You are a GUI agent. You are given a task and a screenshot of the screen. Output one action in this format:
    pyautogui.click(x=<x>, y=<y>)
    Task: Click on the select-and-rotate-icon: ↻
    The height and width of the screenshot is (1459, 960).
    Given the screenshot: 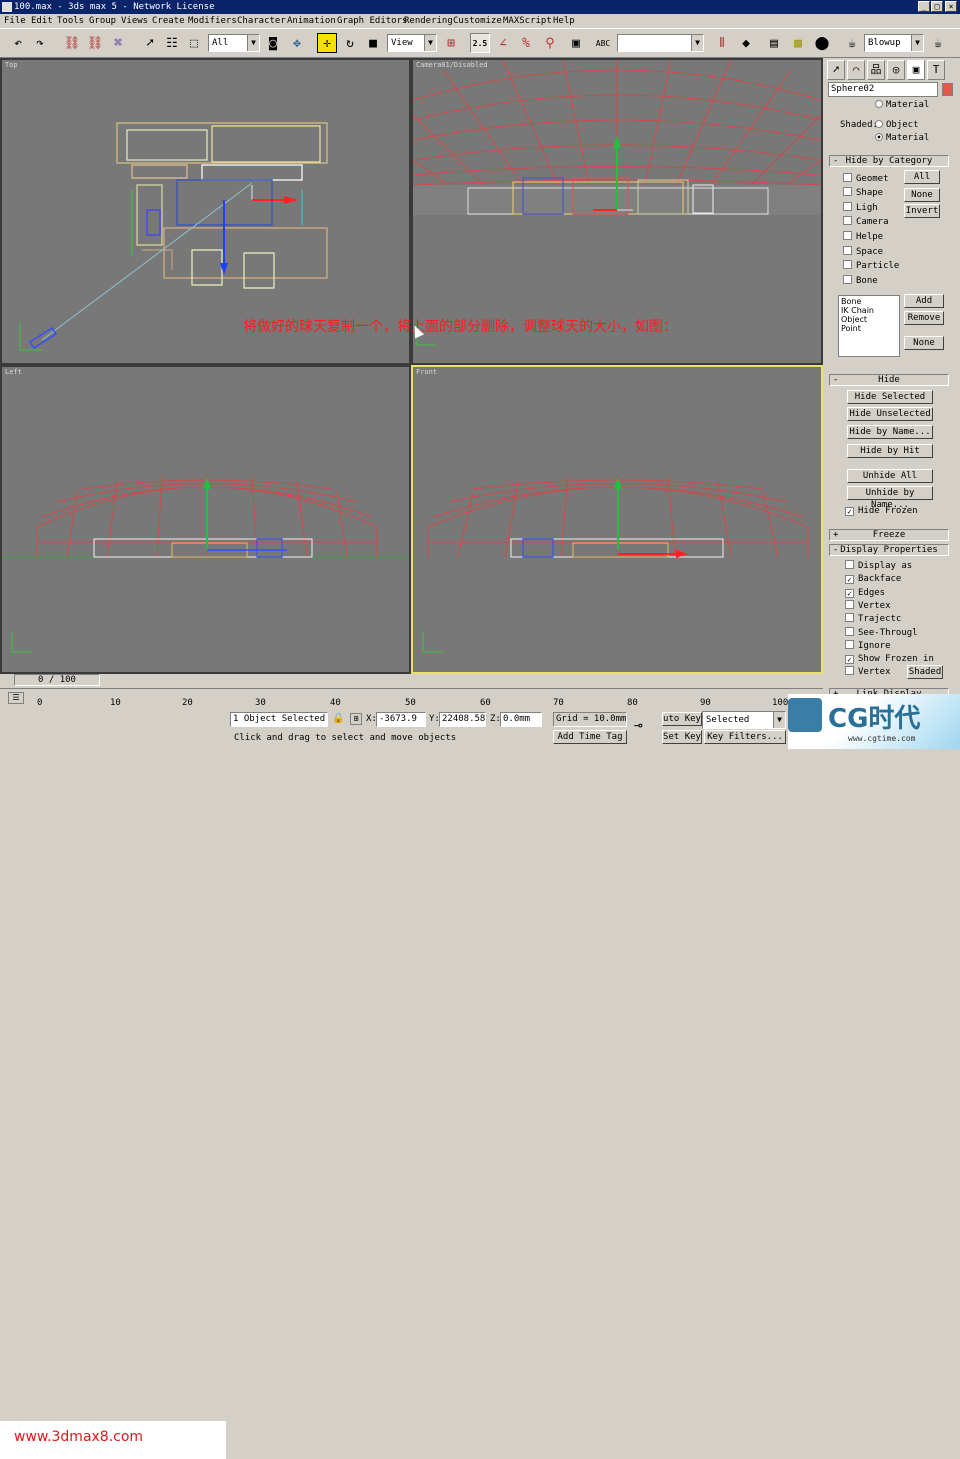 What is the action you would take?
    pyautogui.click(x=350, y=43)
    